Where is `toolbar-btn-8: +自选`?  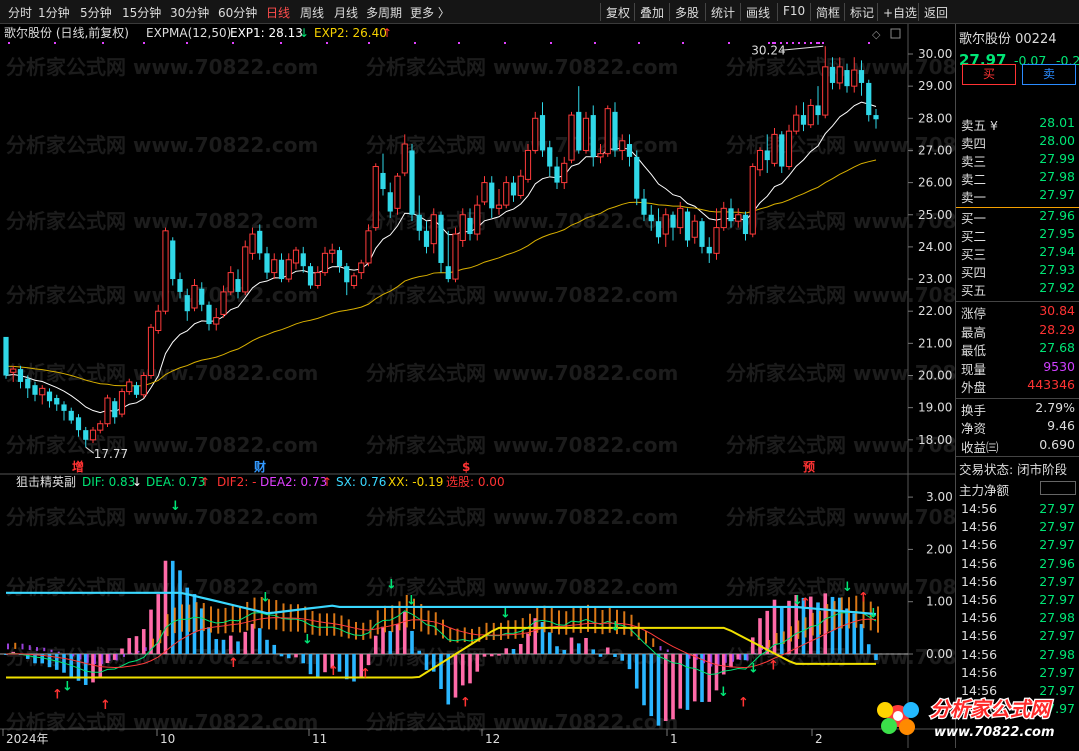 toolbar-btn-8: +自选 is located at coordinates (900, 12).